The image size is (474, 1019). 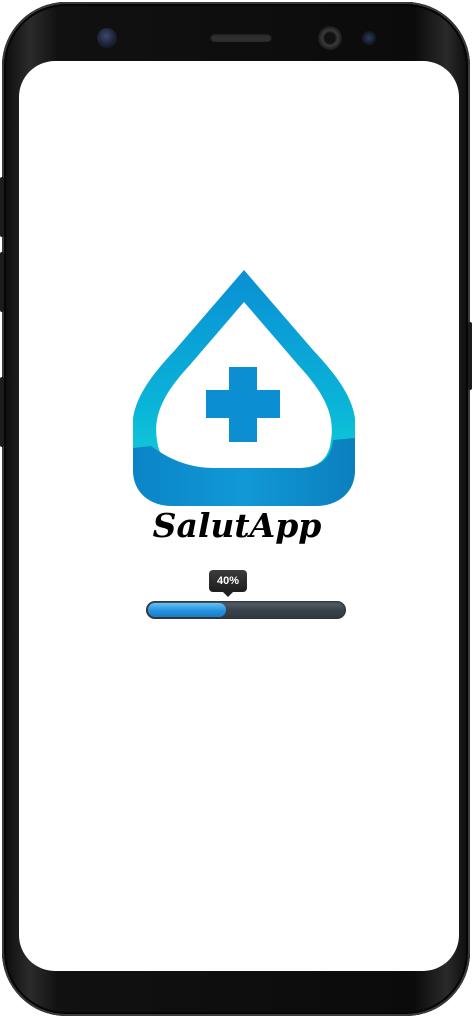 I want to click on proximity-sensor-icon, so click(x=369, y=38).